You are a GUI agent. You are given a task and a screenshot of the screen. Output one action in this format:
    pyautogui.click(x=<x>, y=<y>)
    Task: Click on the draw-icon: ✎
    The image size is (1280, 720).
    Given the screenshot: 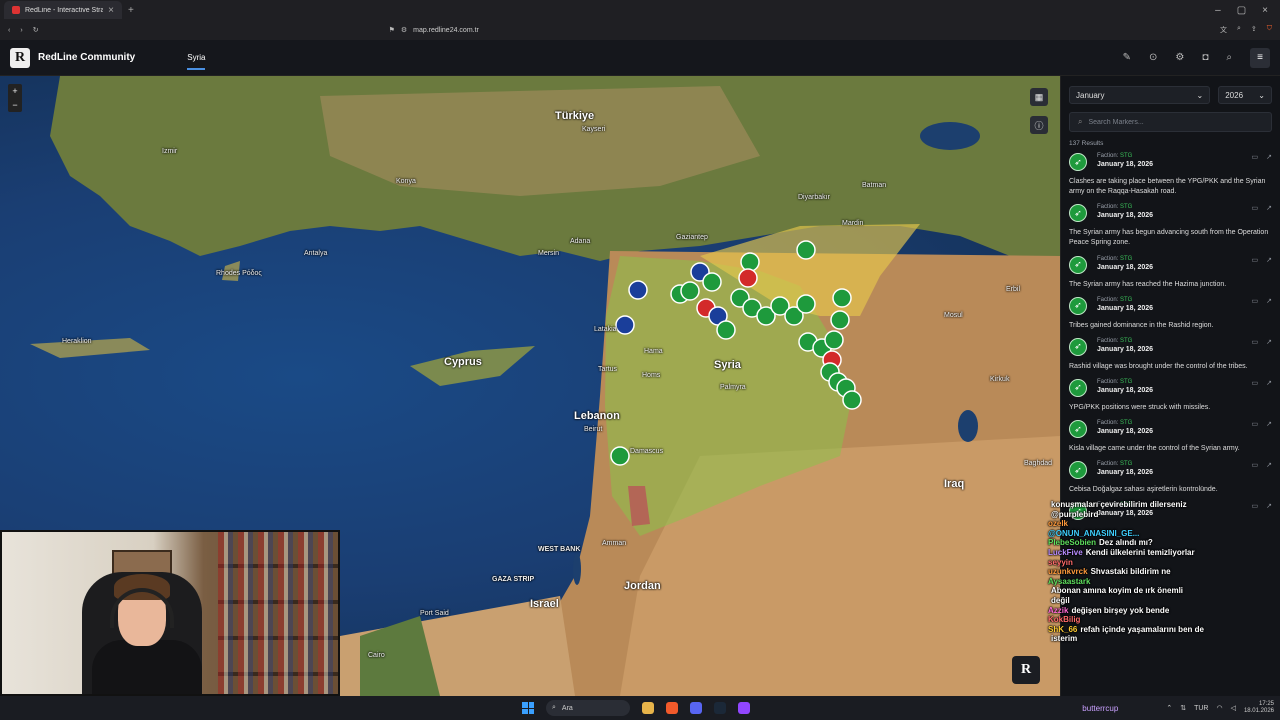 What is the action you would take?
    pyautogui.click(x=1127, y=57)
    